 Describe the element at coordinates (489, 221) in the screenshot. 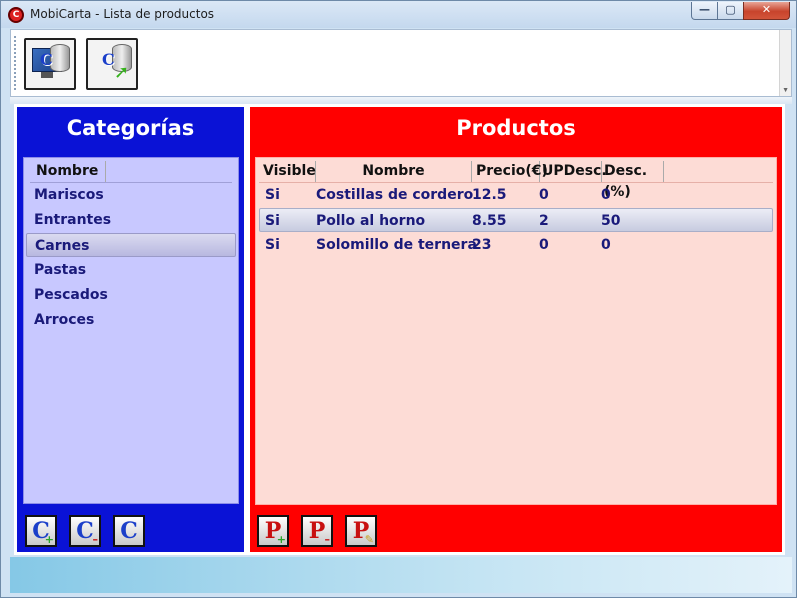

I see `cell-price: 8.55` at that location.